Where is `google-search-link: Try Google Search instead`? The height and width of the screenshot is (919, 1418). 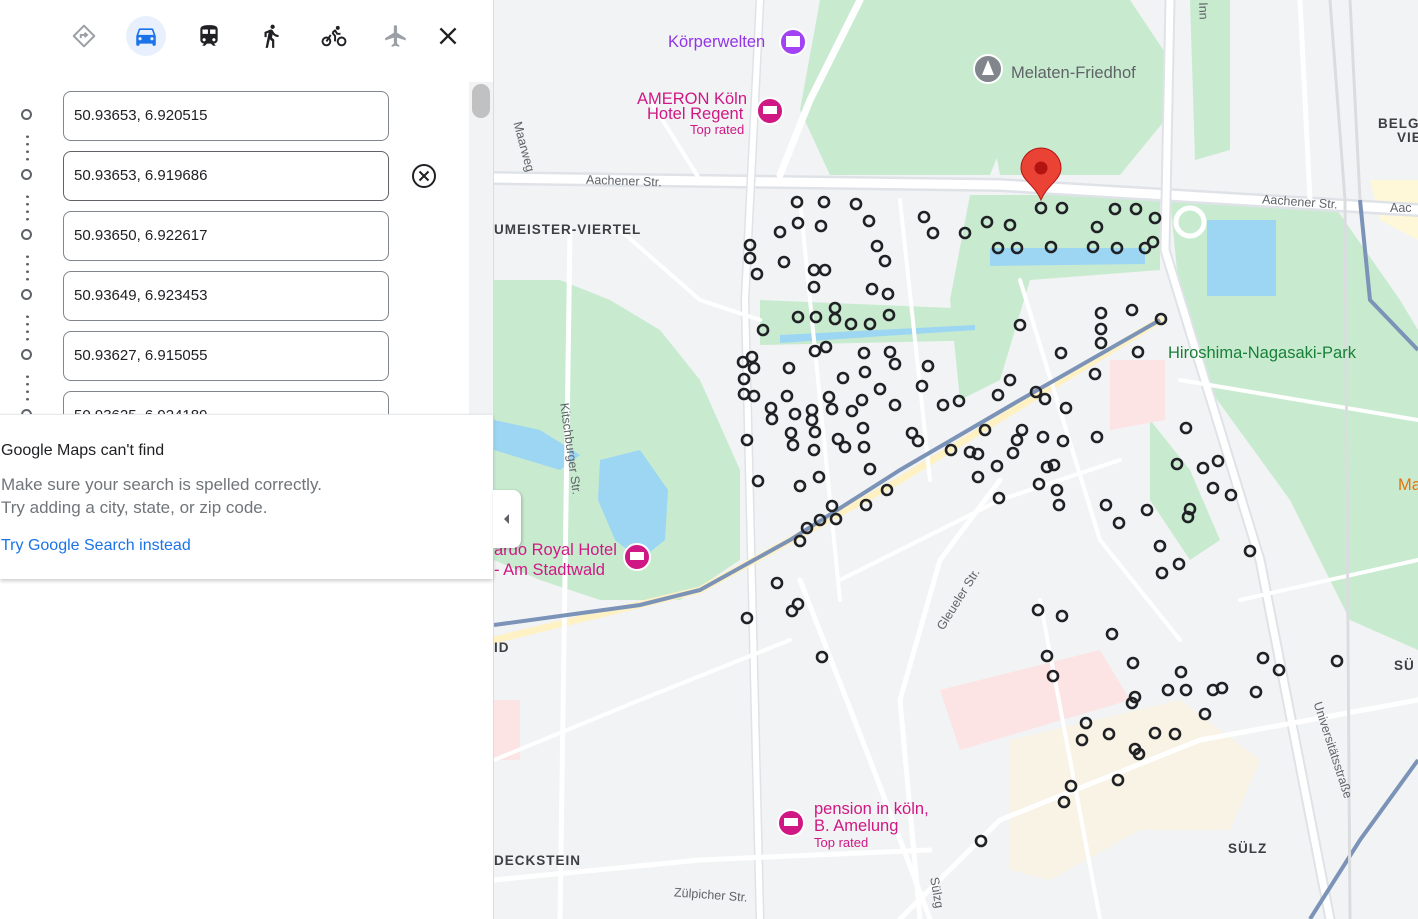
google-search-link: Try Google Search instead is located at coordinates (96, 546).